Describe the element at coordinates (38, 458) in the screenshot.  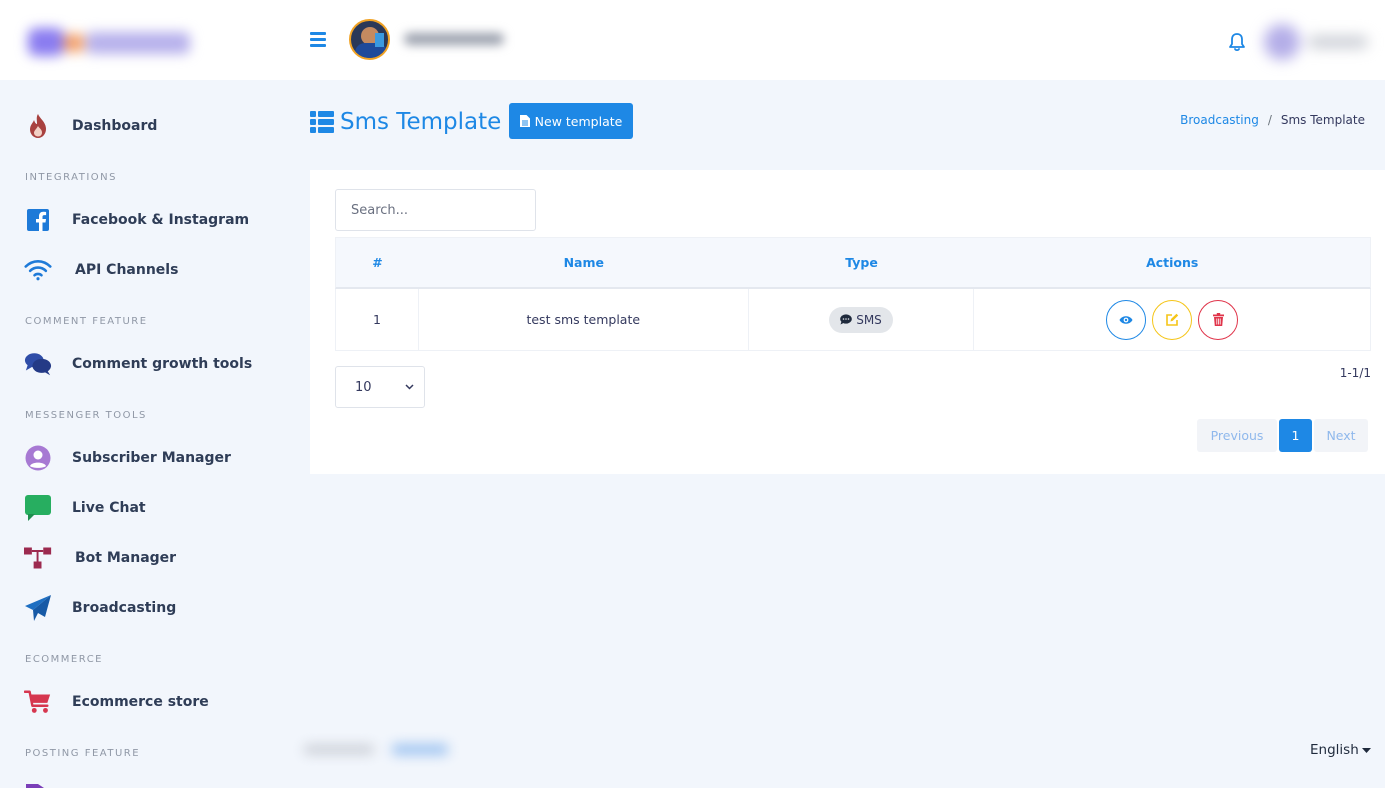
I see `user-circle-icon` at that location.